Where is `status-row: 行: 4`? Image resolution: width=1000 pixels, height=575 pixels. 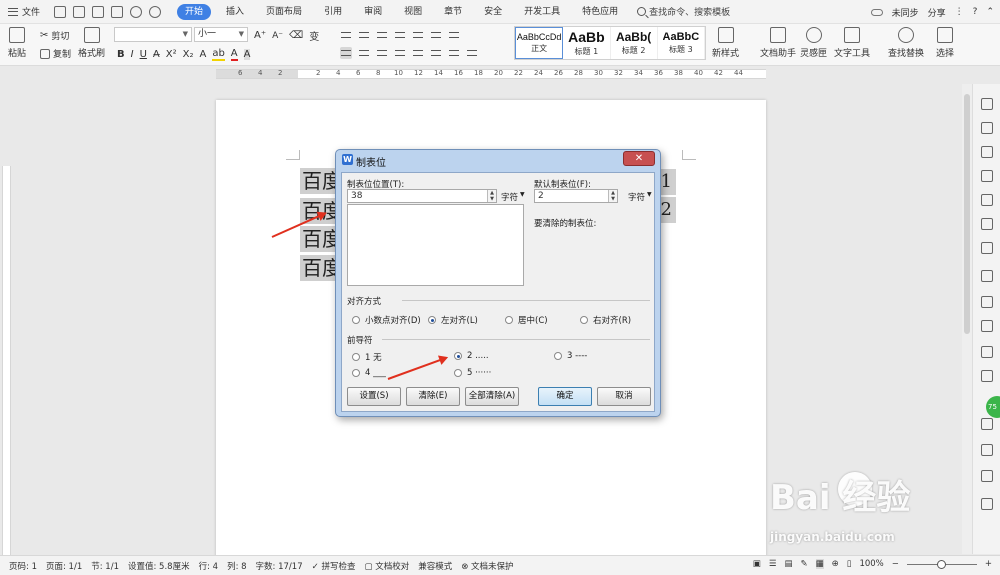
status-row: 行: 4 is located at coordinates (208, 566).